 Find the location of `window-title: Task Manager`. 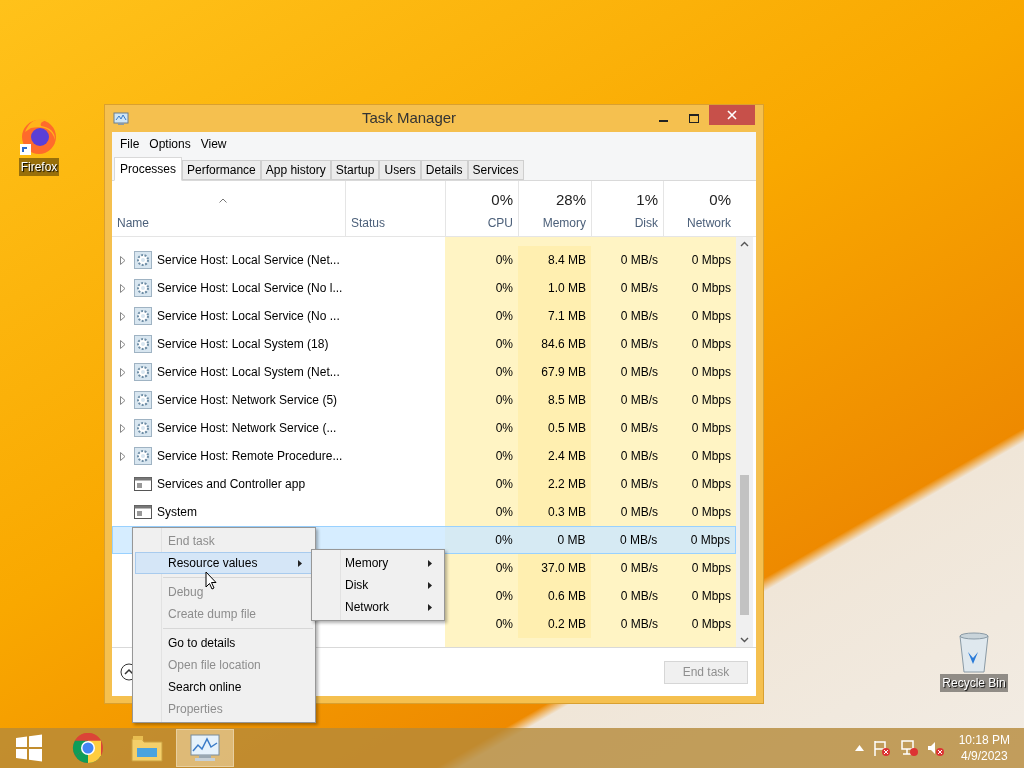

window-title: Task Manager is located at coordinates (409, 118).